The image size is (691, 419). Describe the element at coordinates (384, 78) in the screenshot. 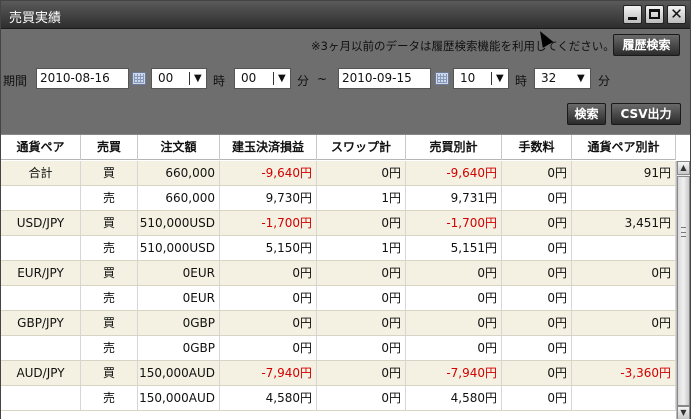

I see `to-date-input: 2010-09-15` at that location.